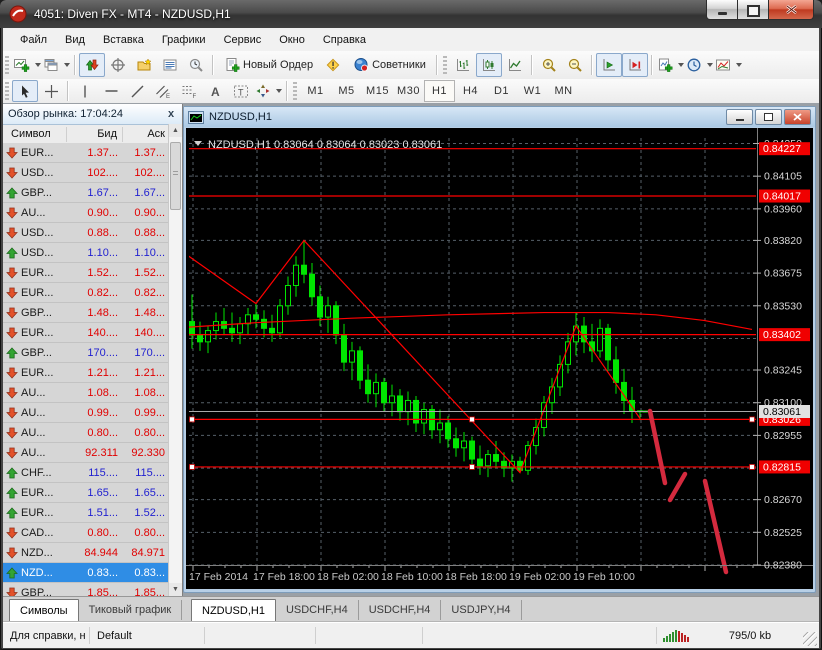 The width and height of the screenshot is (822, 650). I want to click on column-ask: Аск, so click(146, 134).